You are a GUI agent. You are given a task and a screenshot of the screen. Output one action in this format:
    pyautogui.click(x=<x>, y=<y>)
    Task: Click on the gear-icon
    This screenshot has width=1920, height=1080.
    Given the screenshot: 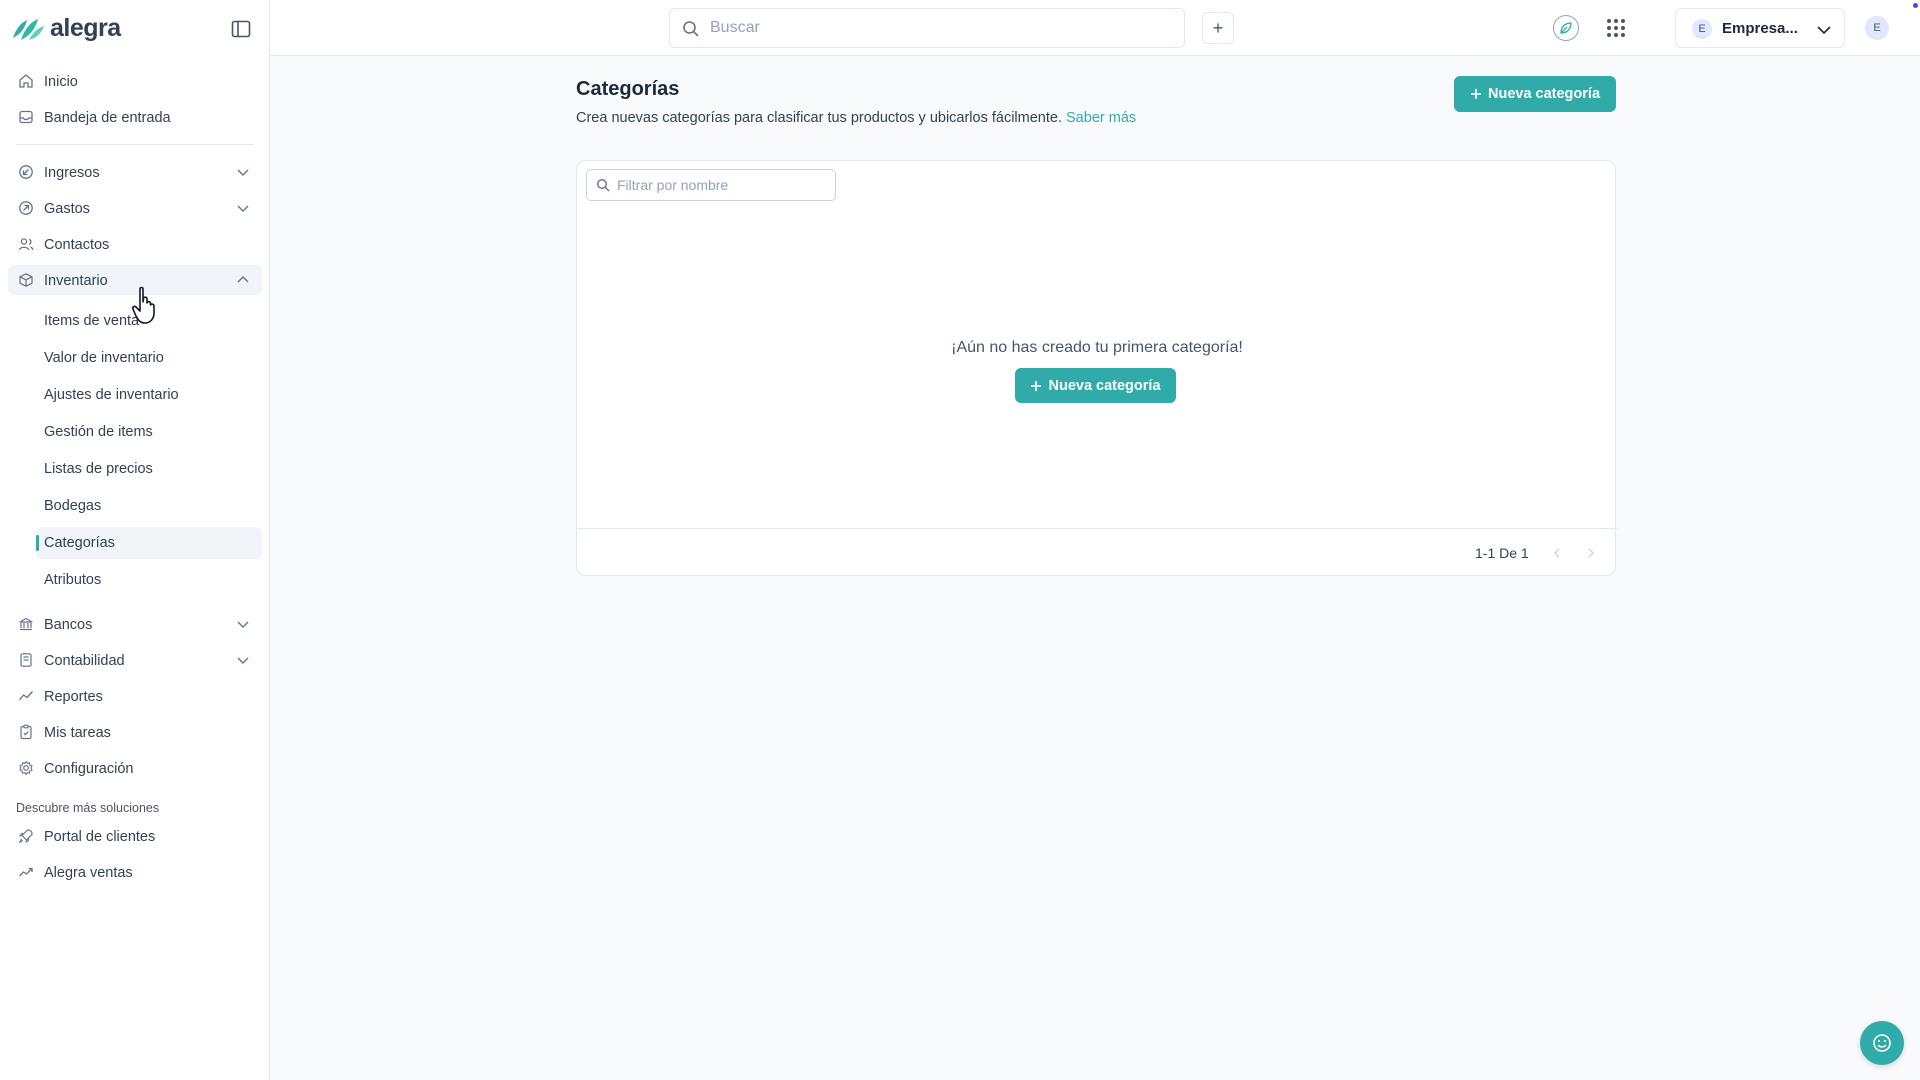 What is the action you would take?
    pyautogui.click(x=26, y=768)
    